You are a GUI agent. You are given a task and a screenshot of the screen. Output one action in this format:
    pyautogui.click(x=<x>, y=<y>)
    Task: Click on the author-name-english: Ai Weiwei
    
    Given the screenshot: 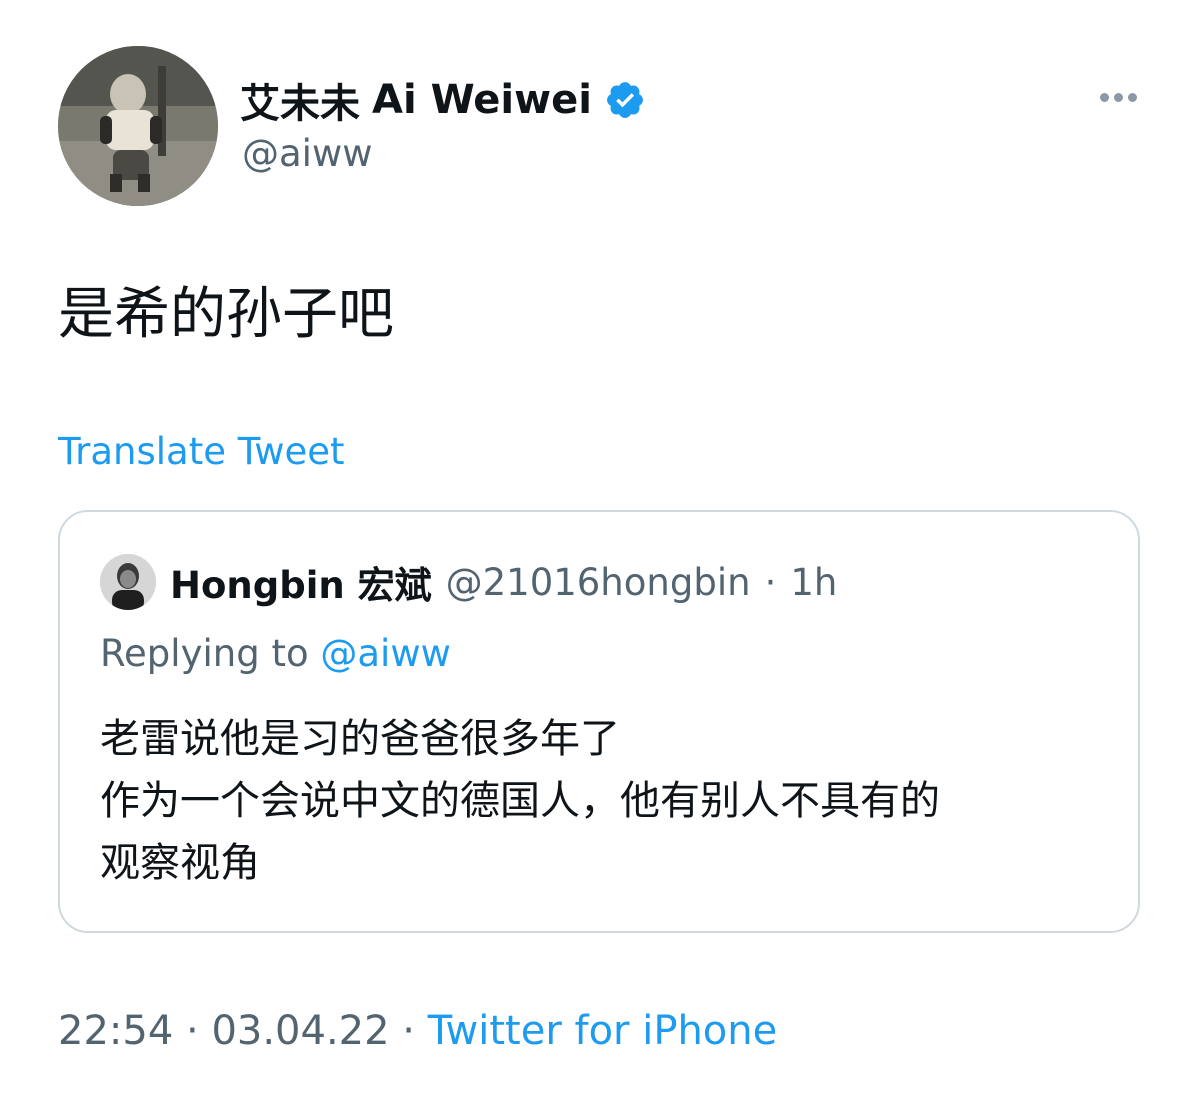 What is the action you would take?
    pyautogui.click(x=482, y=100)
    